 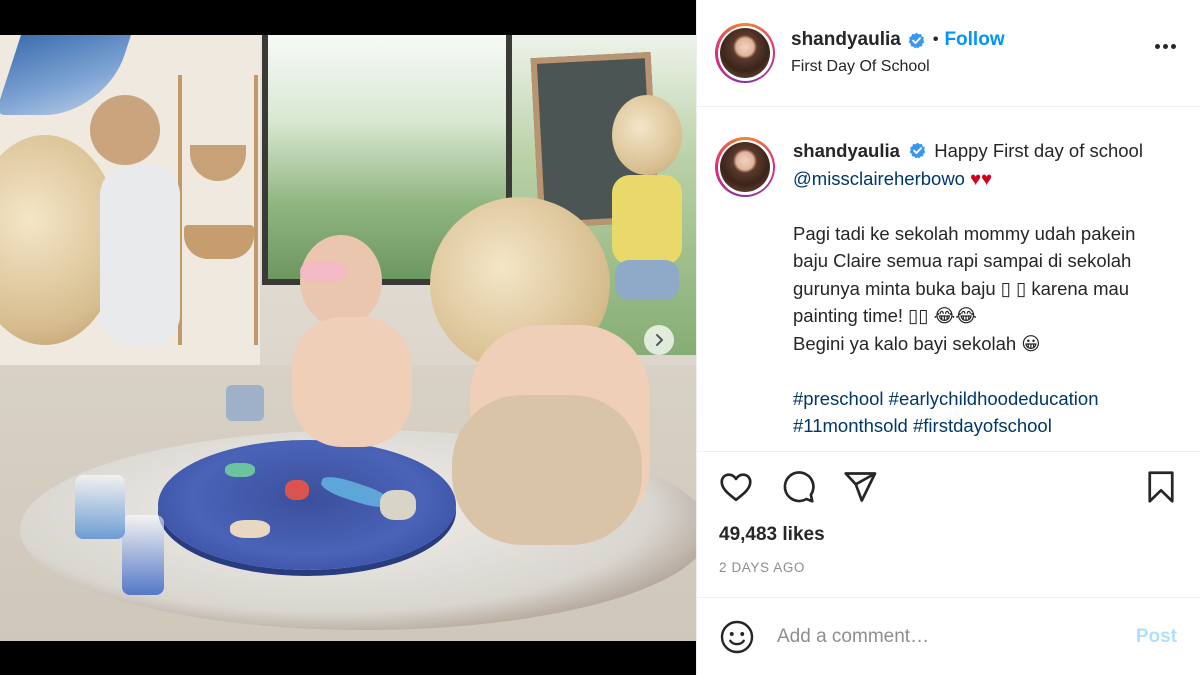 I want to click on emoji-icon, so click(x=737, y=637).